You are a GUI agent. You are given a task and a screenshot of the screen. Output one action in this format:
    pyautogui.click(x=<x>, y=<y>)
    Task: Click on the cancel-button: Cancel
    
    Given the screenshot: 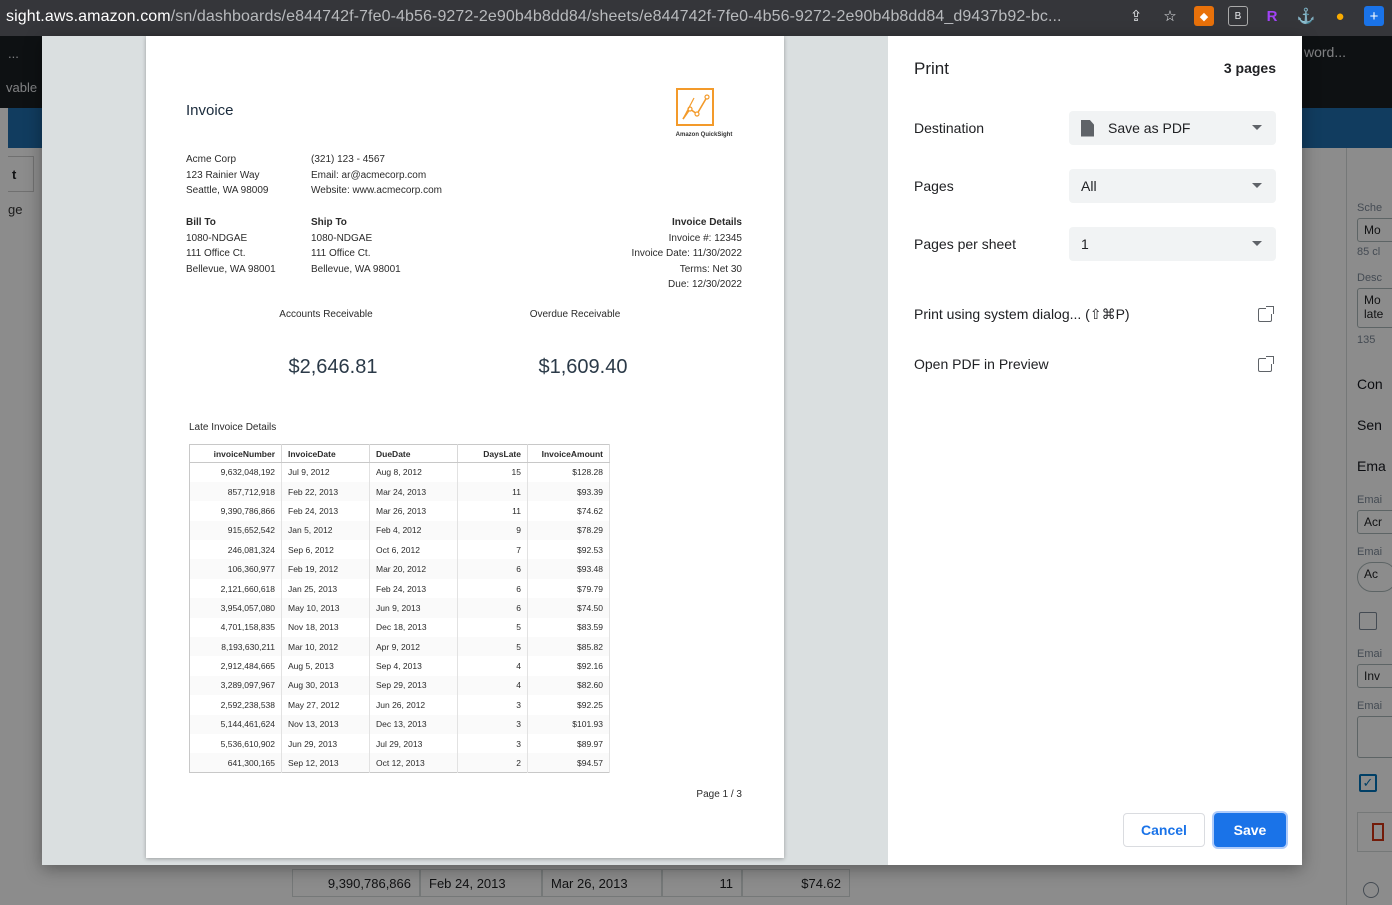 What is the action you would take?
    pyautogui.click(x=1164, y=830)
    